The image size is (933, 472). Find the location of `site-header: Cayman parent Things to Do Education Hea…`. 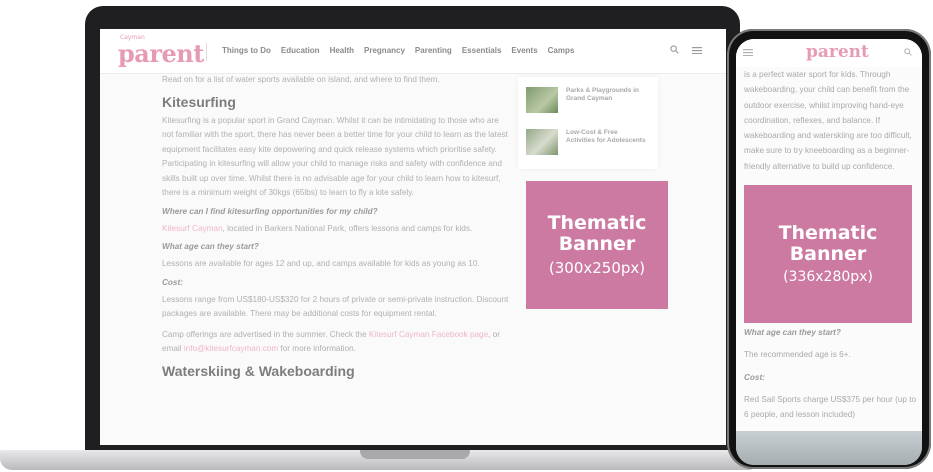

site-header: Cayman parent Things to Do Education Hea… is located at coordinates (413, 51).